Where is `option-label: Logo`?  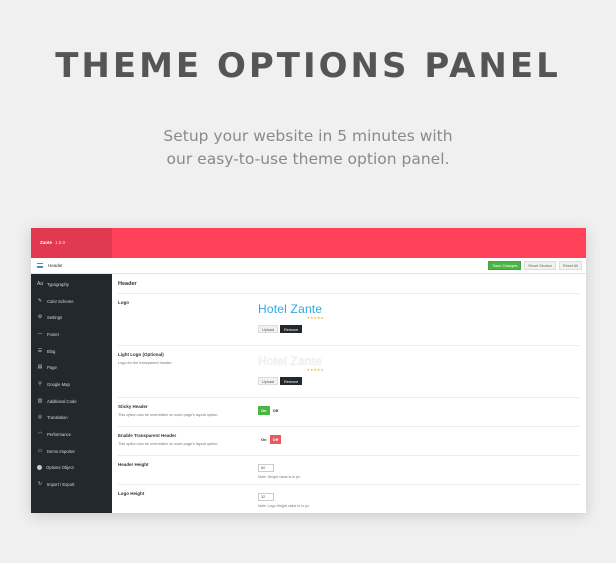 option-label: Logo is located at coordinates (123, 302).